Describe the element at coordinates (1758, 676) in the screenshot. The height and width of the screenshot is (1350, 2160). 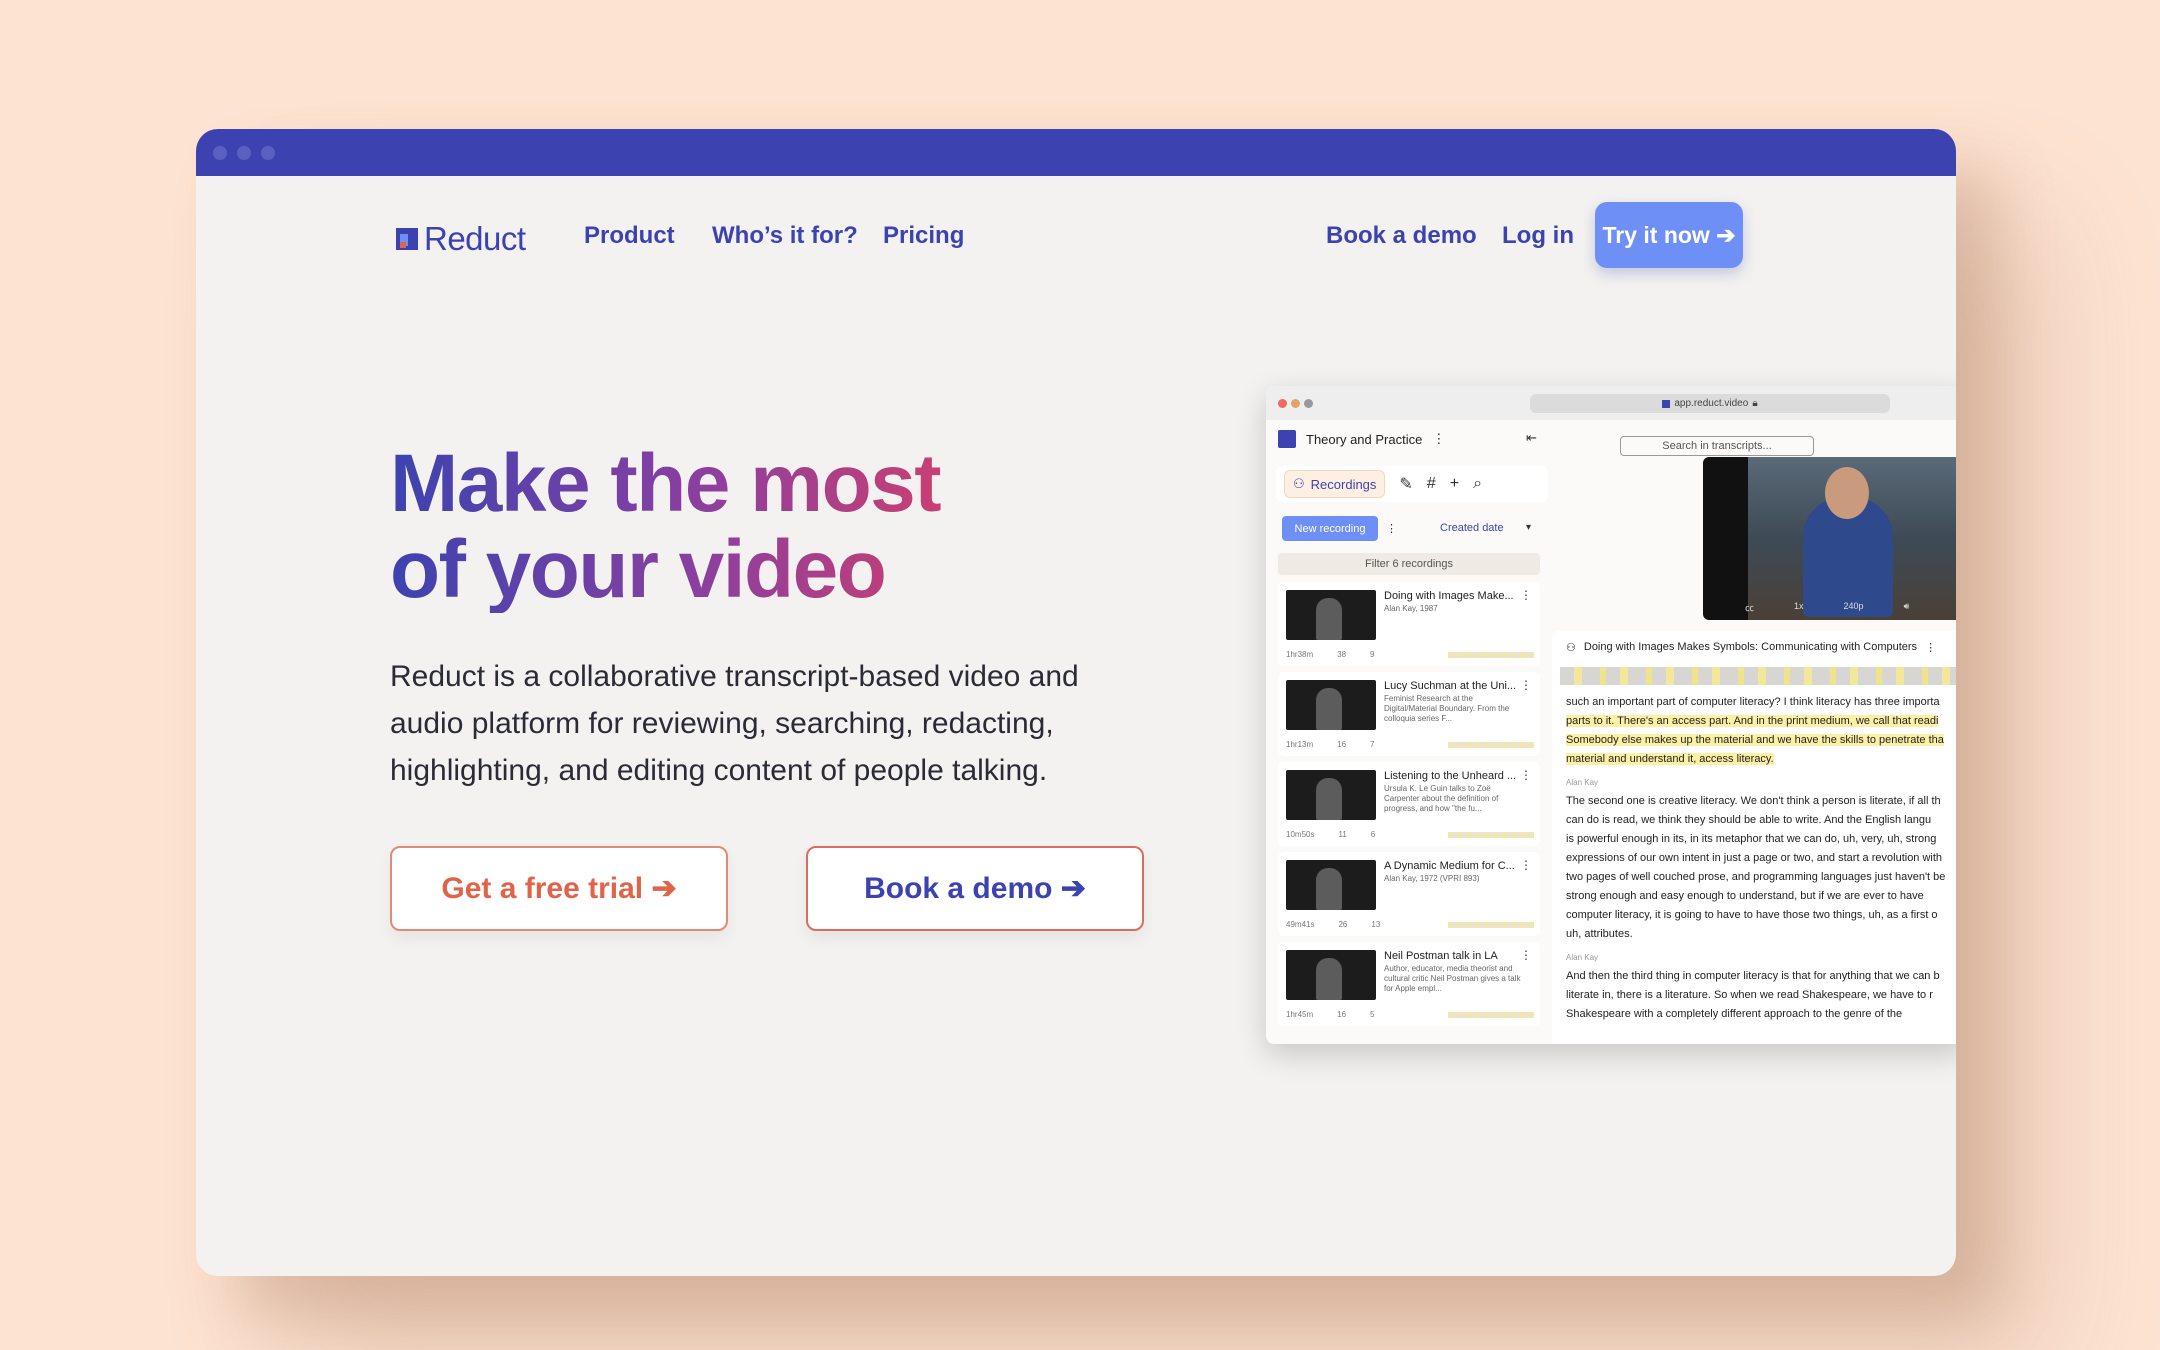
I see `timeline-waveform` at that location.